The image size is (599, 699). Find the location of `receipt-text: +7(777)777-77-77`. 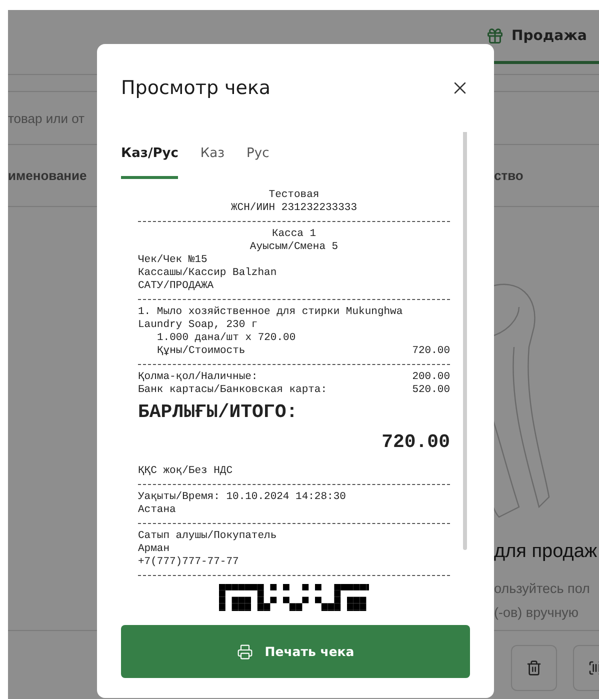

receipt-text: +7(777)777-77-77 is located at coordinates (189, 562).